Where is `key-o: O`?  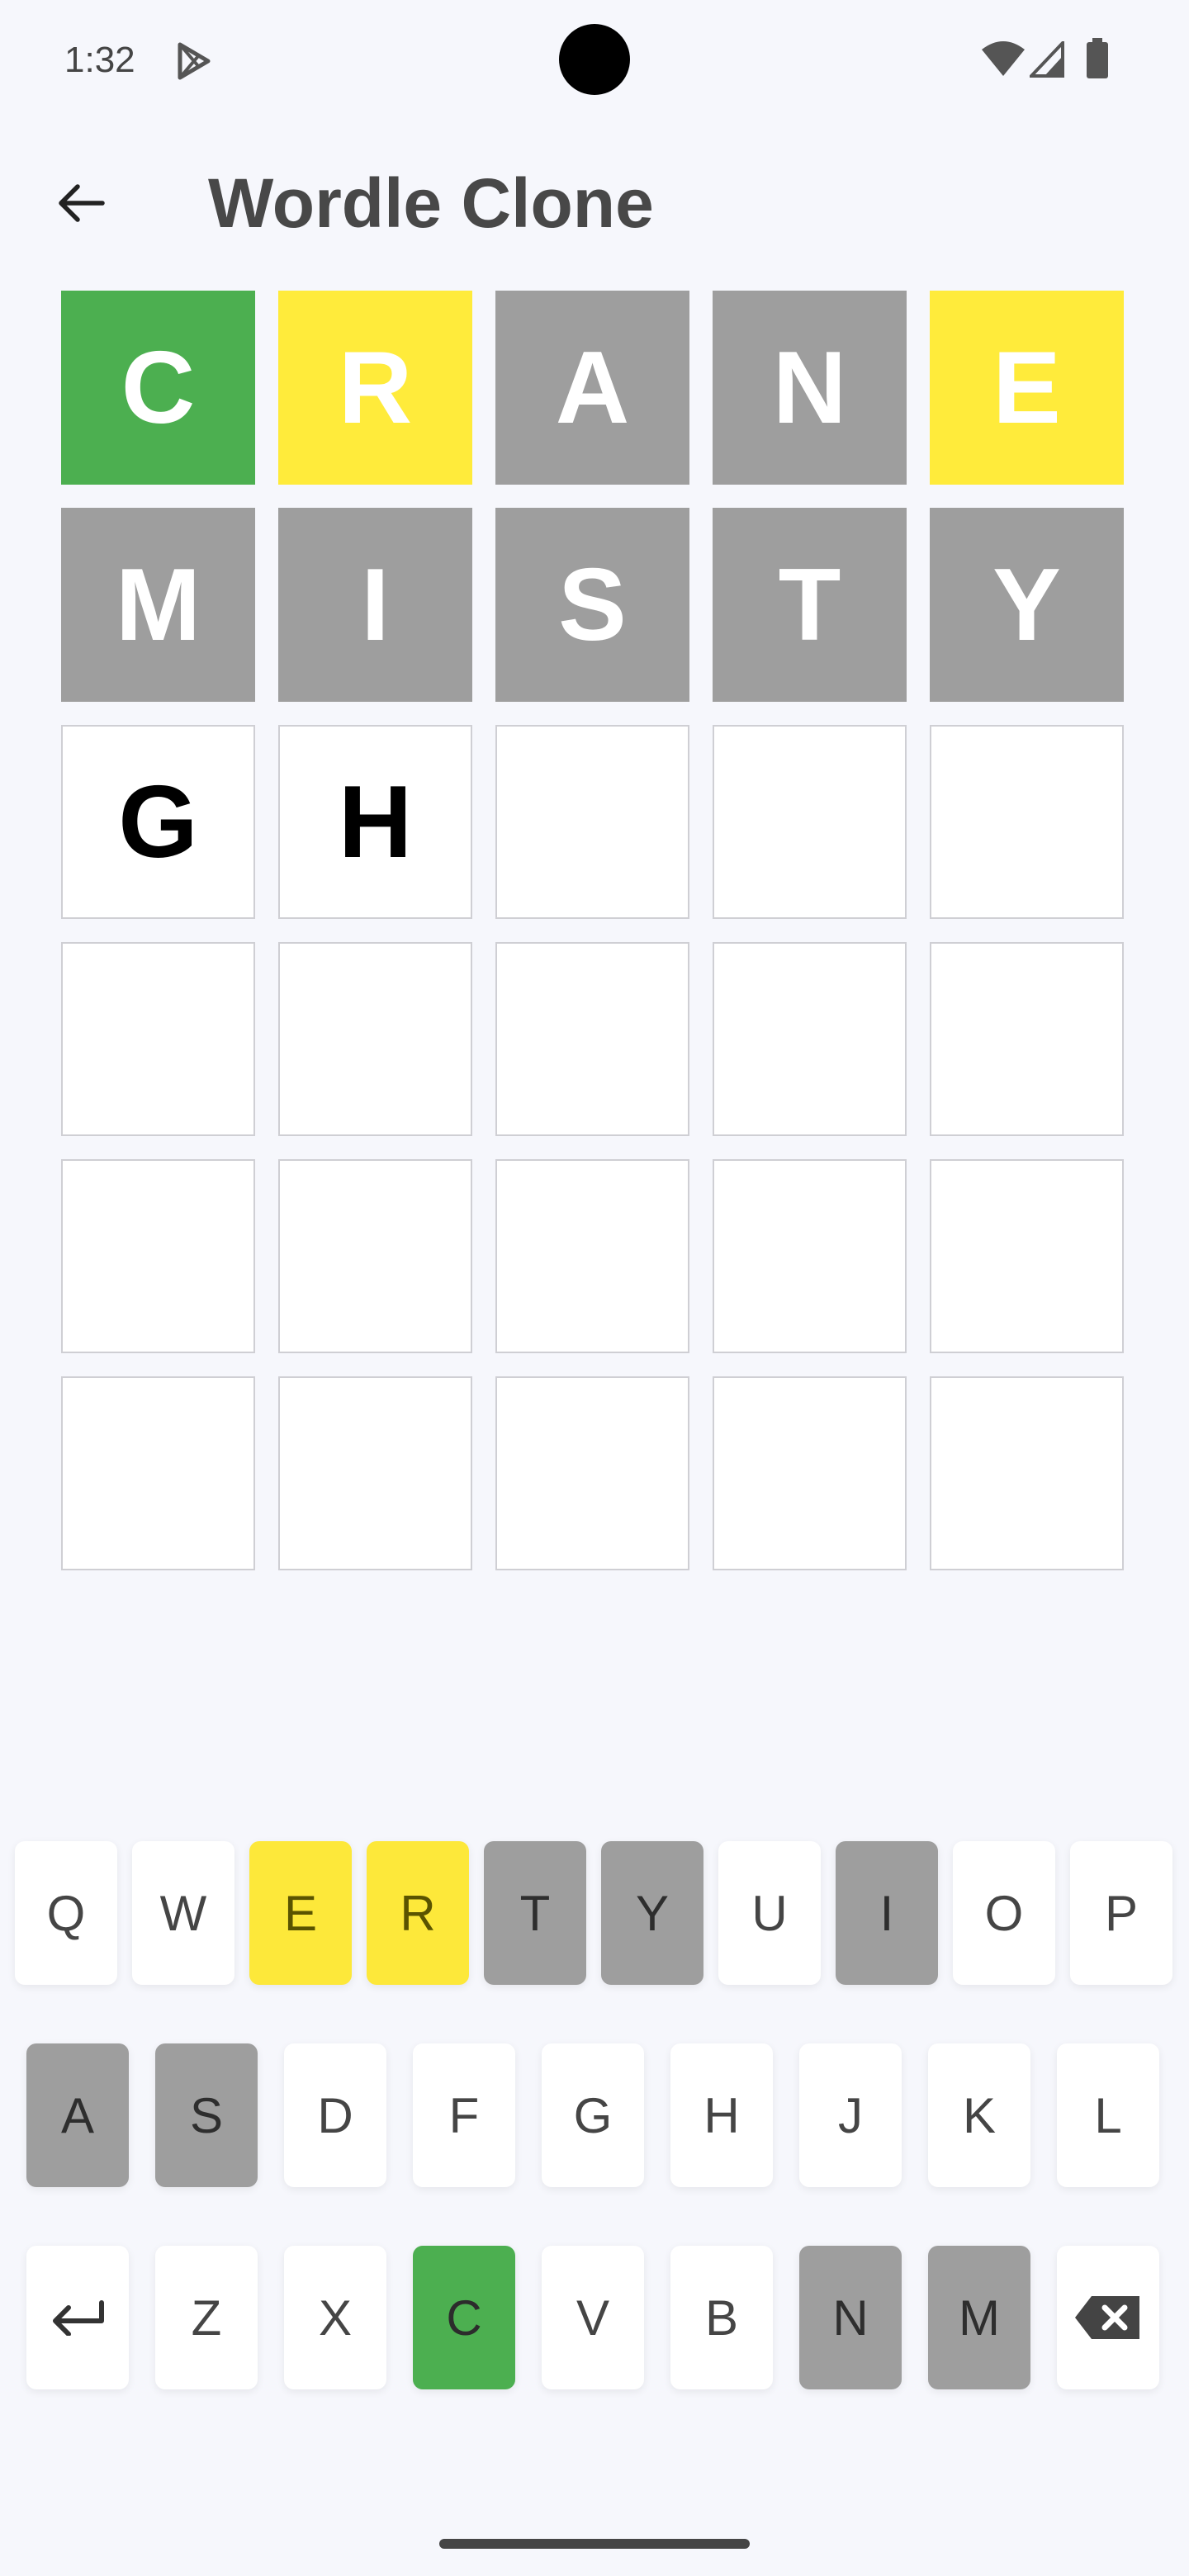 key-o: O is located at coordinates (1004, 1913).